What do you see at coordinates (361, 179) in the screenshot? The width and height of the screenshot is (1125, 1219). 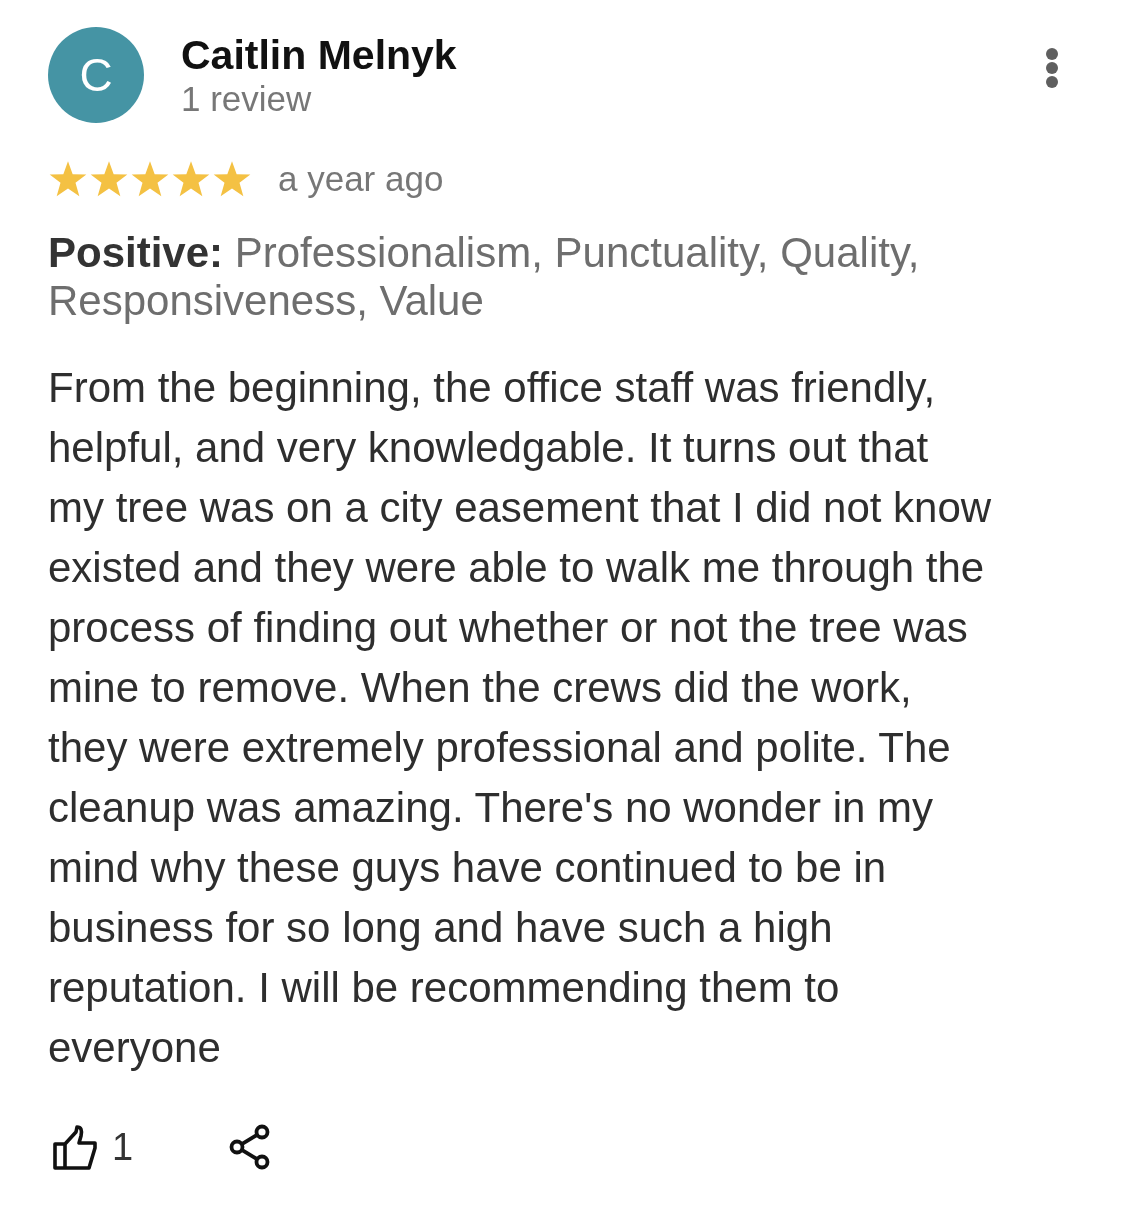 I see `review-time: a year ago` at bounding box center [361, 179].